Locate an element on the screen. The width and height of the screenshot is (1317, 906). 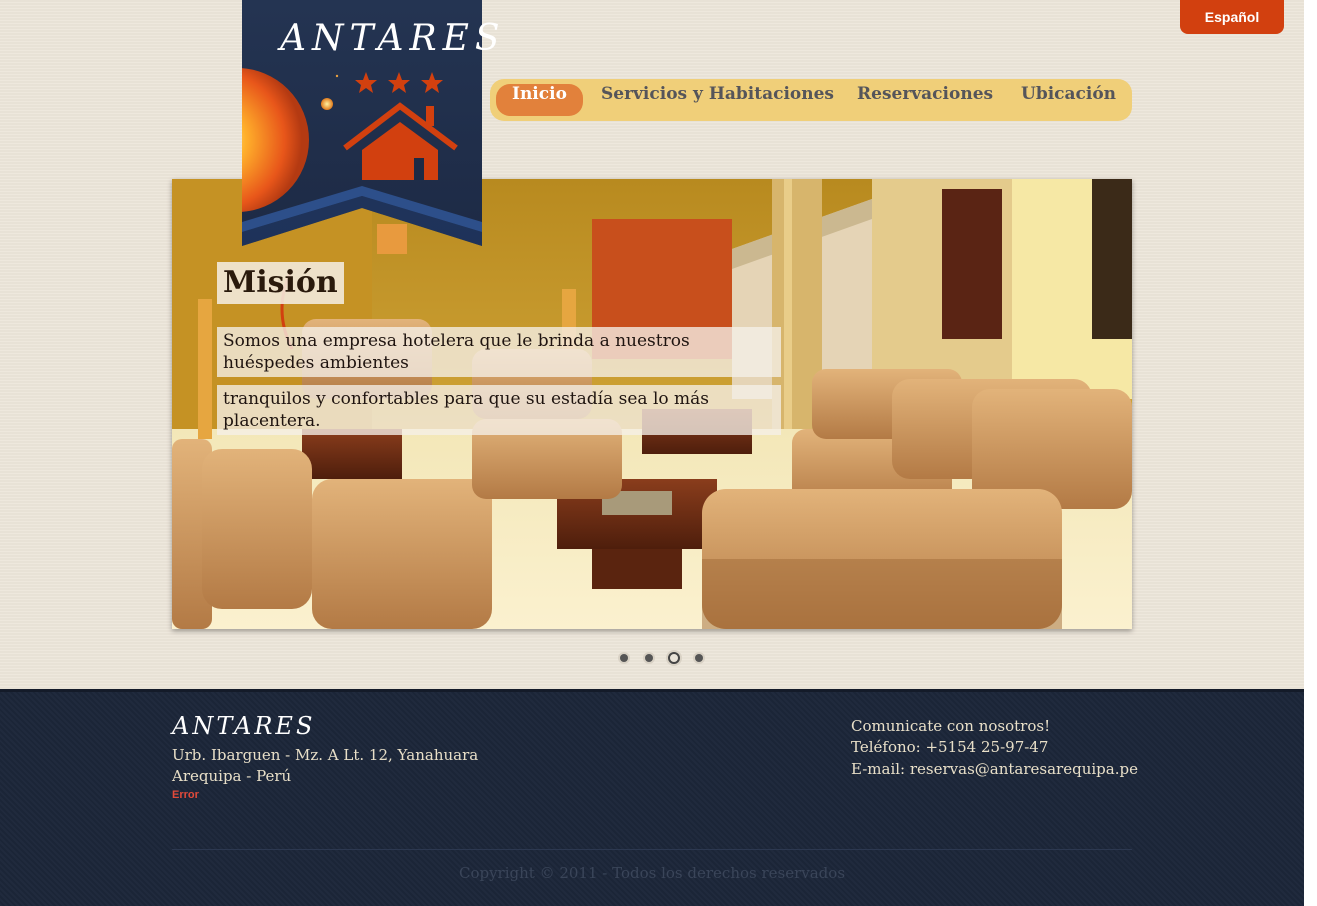
footer-brand: ANTARES is located at coordinates (244, 726).